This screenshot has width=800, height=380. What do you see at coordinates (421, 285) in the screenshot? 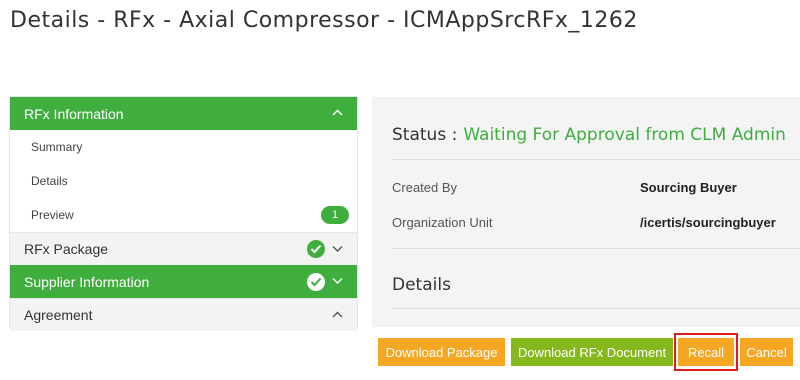
I see `details-section-heading: Details` at bounding box center [421, 285].